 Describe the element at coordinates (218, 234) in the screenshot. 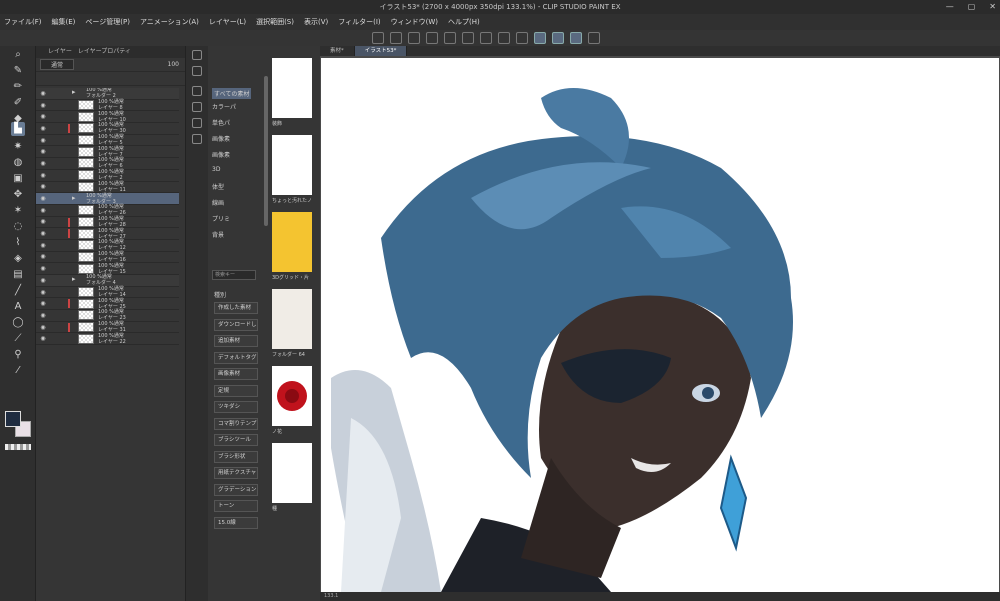

I see `tree-item: 背景` at that location.